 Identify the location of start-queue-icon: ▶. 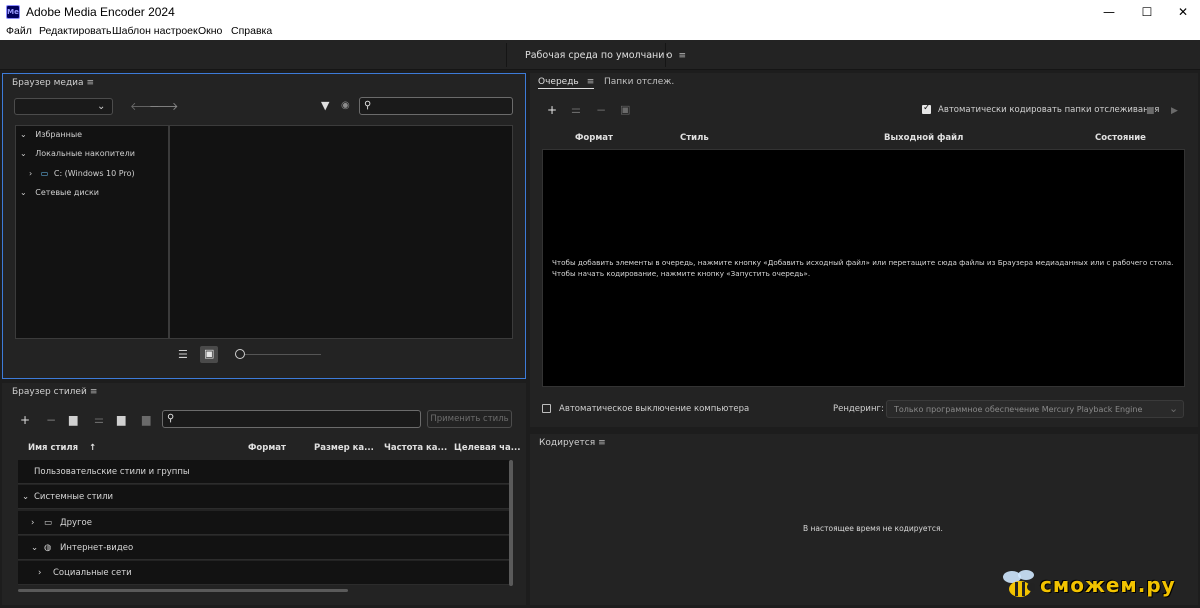
(1174, 111).